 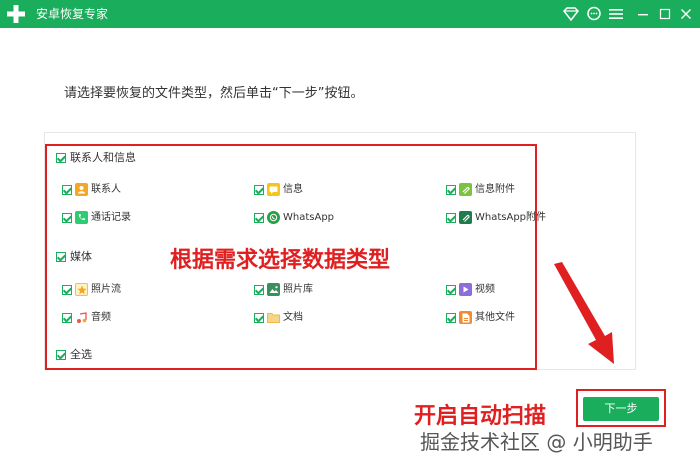 What do you see at coordinates (536, 442) in the screenshot?
I see `watermark-text: 掘金技术社区 @ 小明助手` at bounding box center [536, 442].